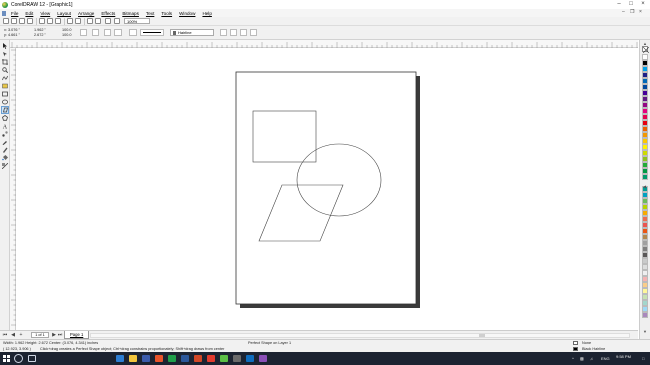  What do you see at coordinates (14, 21) in the screenshot?
I see `open-icon` at bounding box center [14, 21].